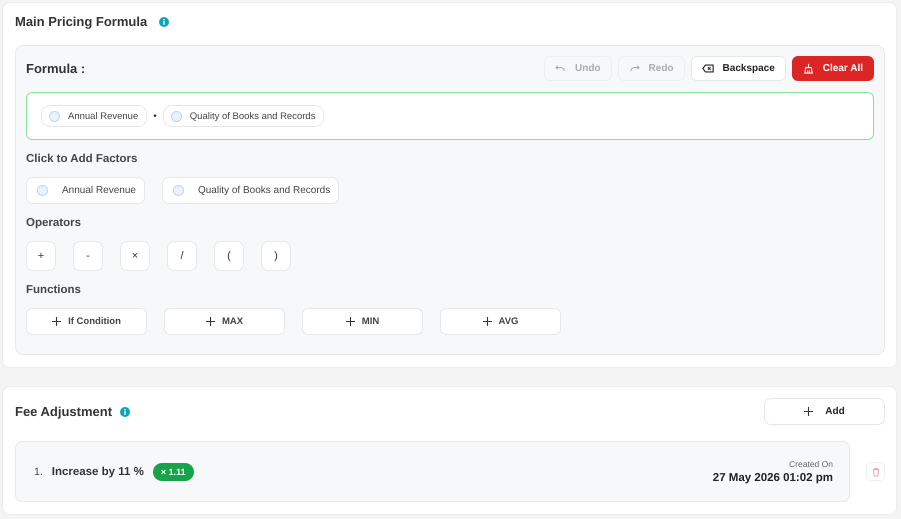 The width and height of the screenshot is (901, 519). I want to click on item-number: 1., so click(38, 472).